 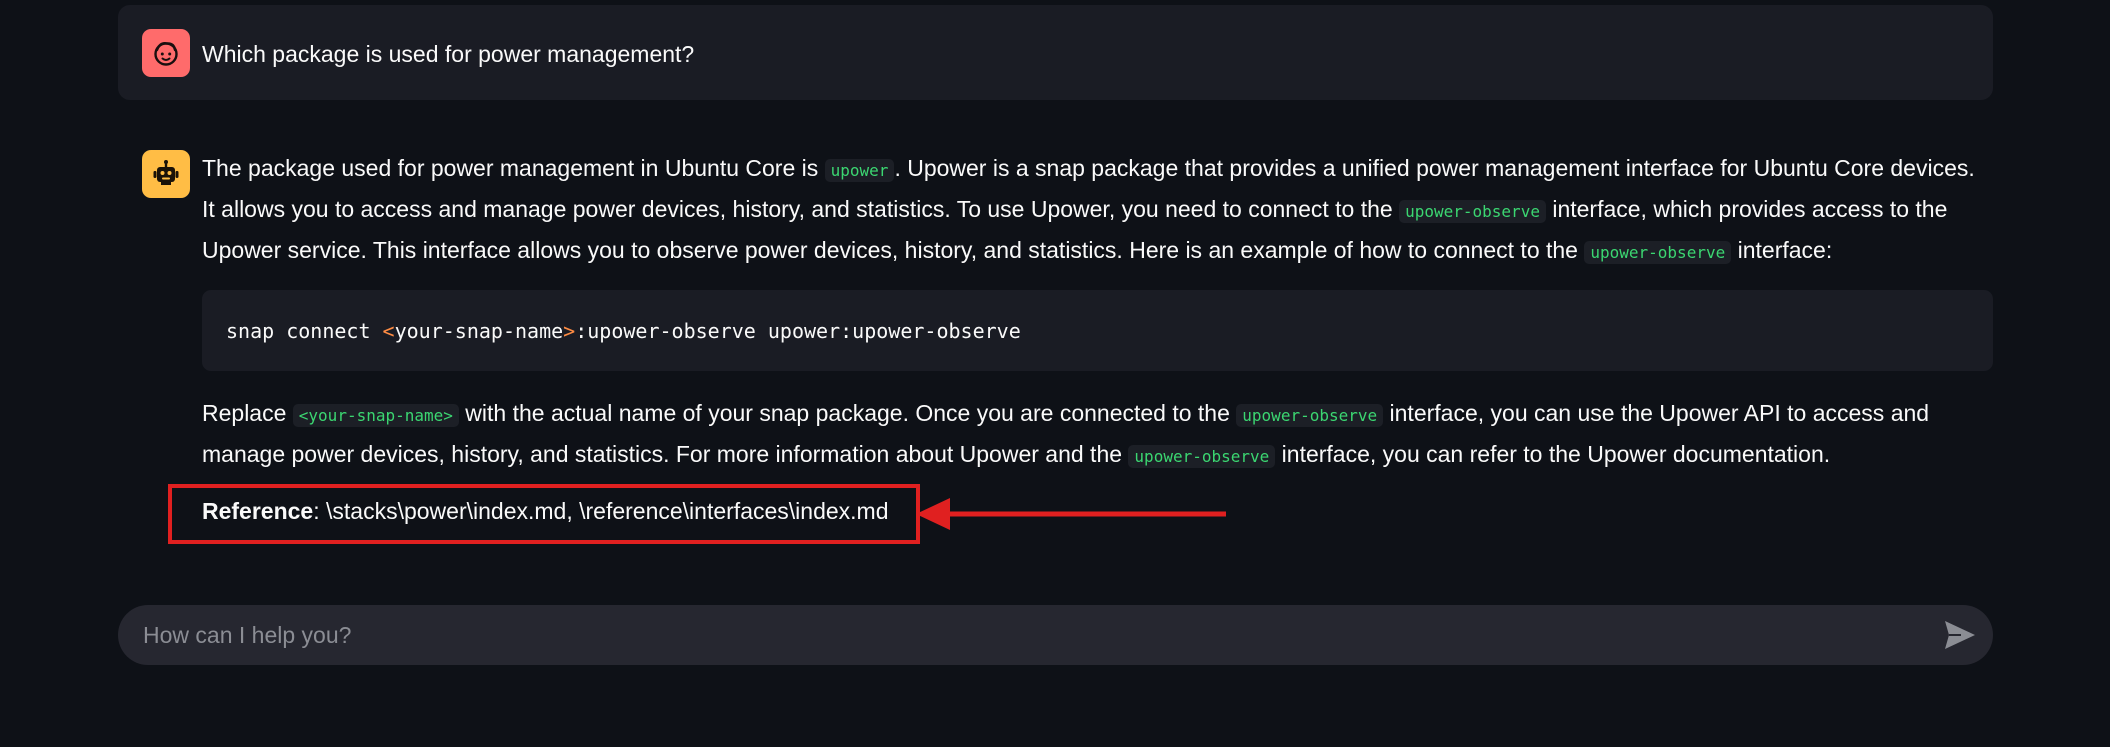 What do you see at coordinates (1071, 514) in the screenshot?
I see `arrow-left-icon` at bounding box center [1071, 514].